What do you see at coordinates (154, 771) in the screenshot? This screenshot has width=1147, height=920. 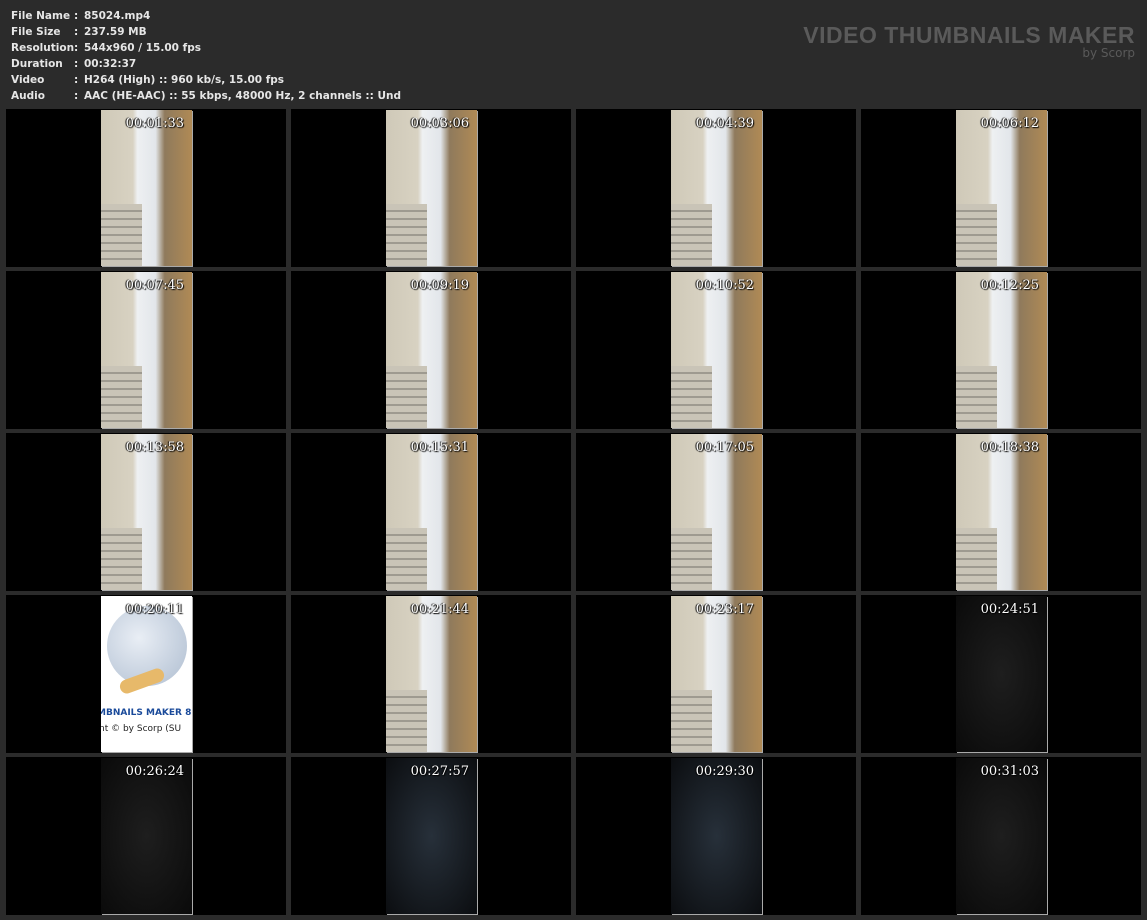 I see `timestamp: 00:26:24` at bounding box center [154, 771].